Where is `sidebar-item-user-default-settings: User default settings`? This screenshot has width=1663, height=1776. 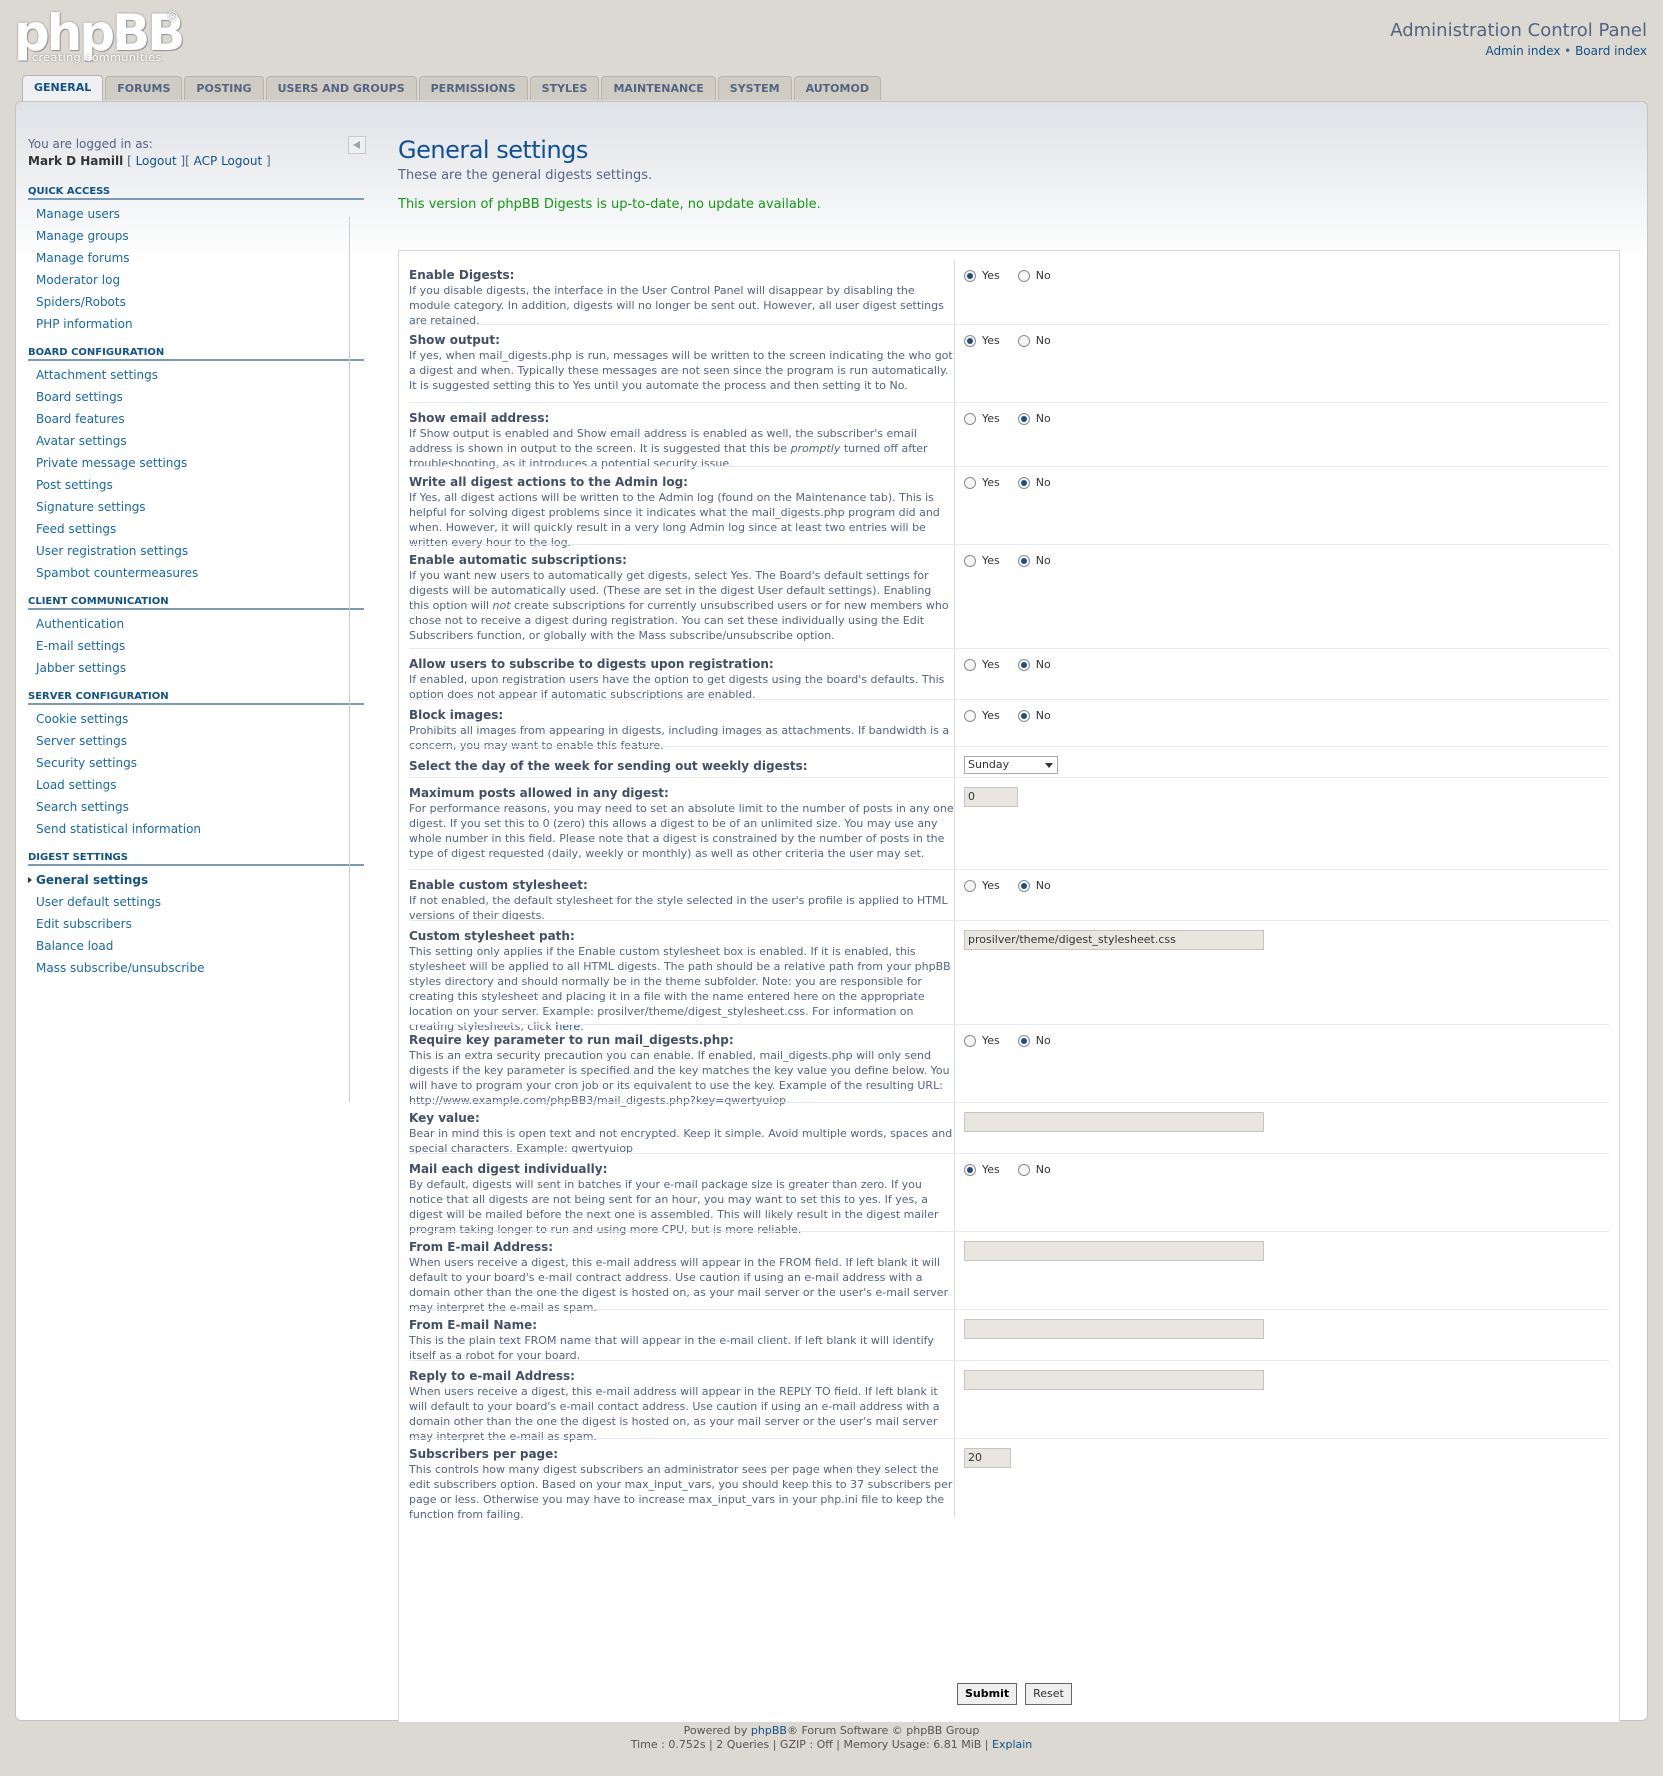
sidebar-item-user-default-settings: User default settings is located at coordinates (196, 902).